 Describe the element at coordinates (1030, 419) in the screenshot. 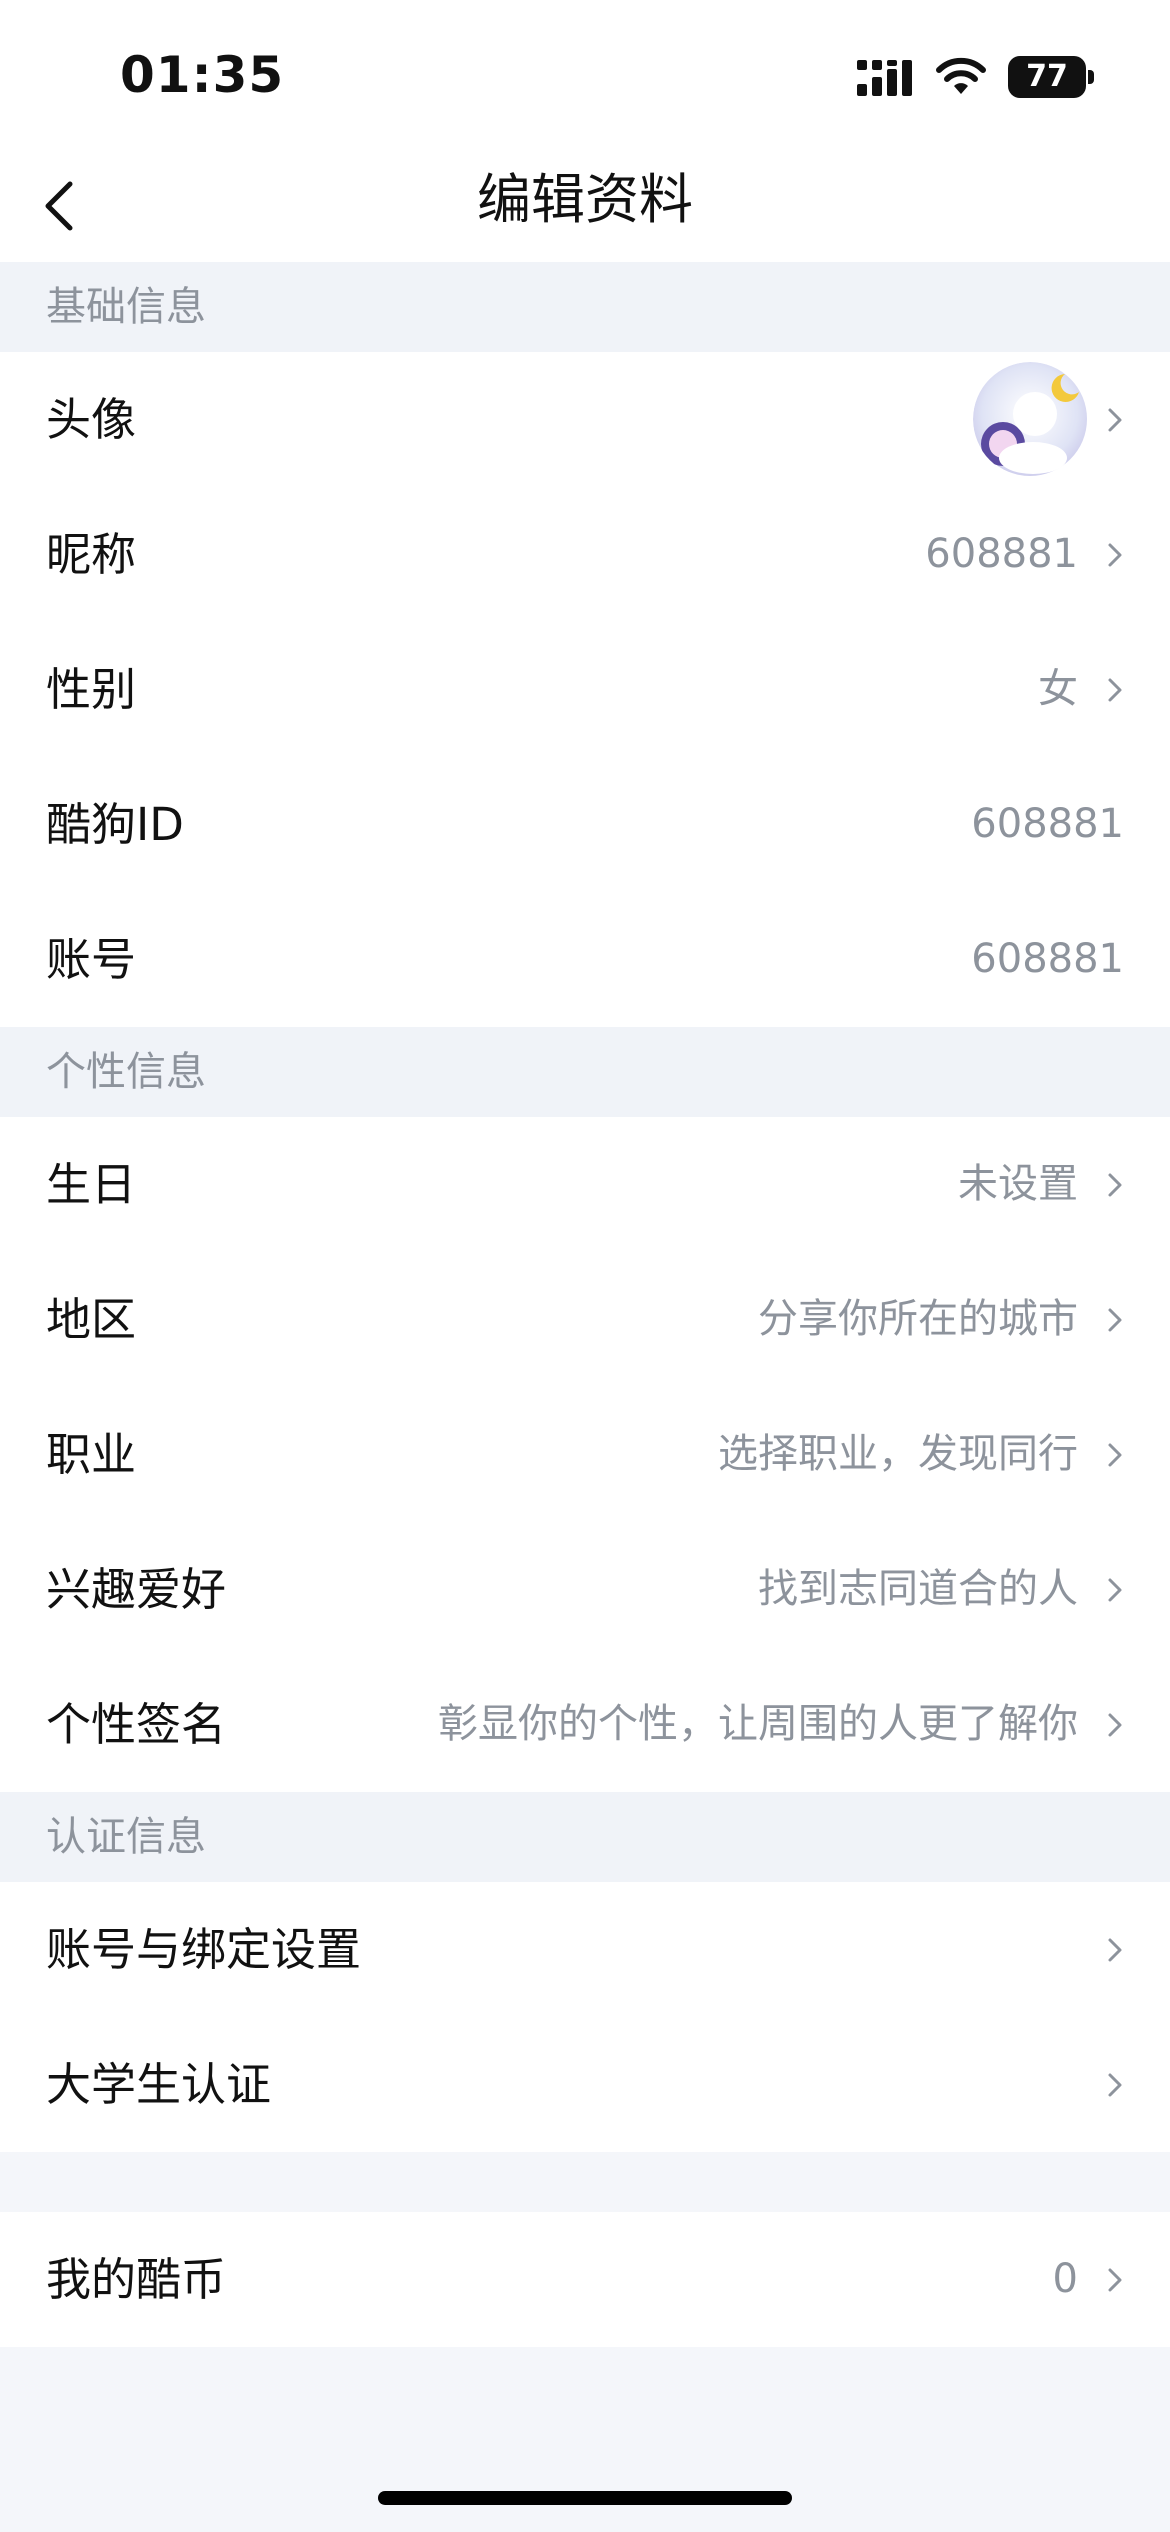

I see `avatar` at that location.